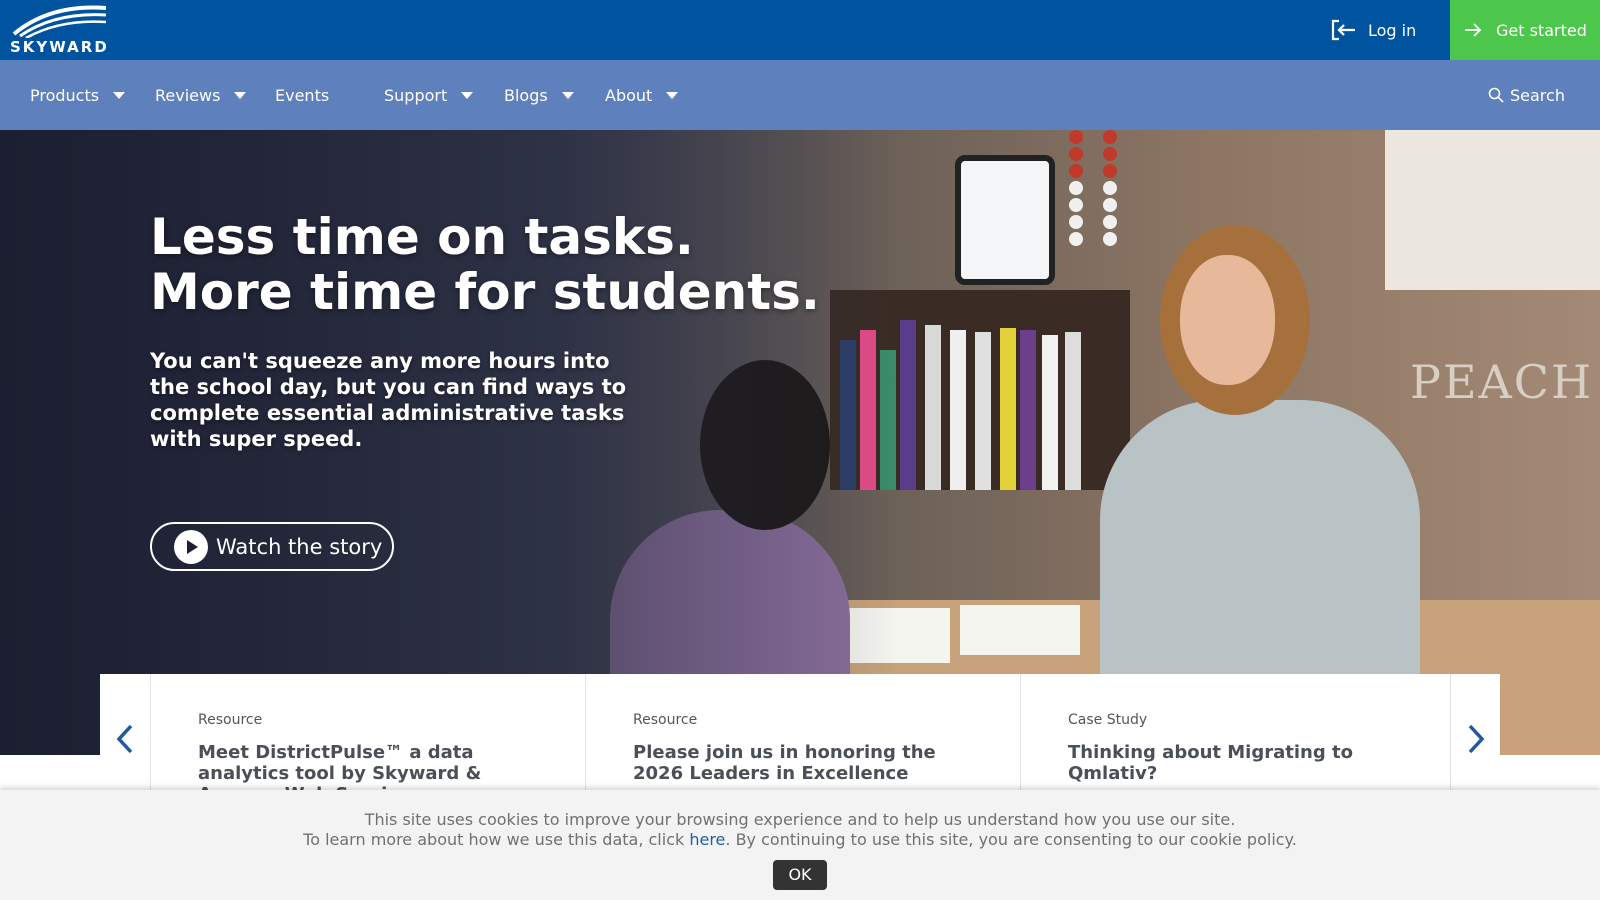 The width and height of the screenshot is (1600, 900). I want to click on watch-story-button: Watch the story, so click(272, 546).